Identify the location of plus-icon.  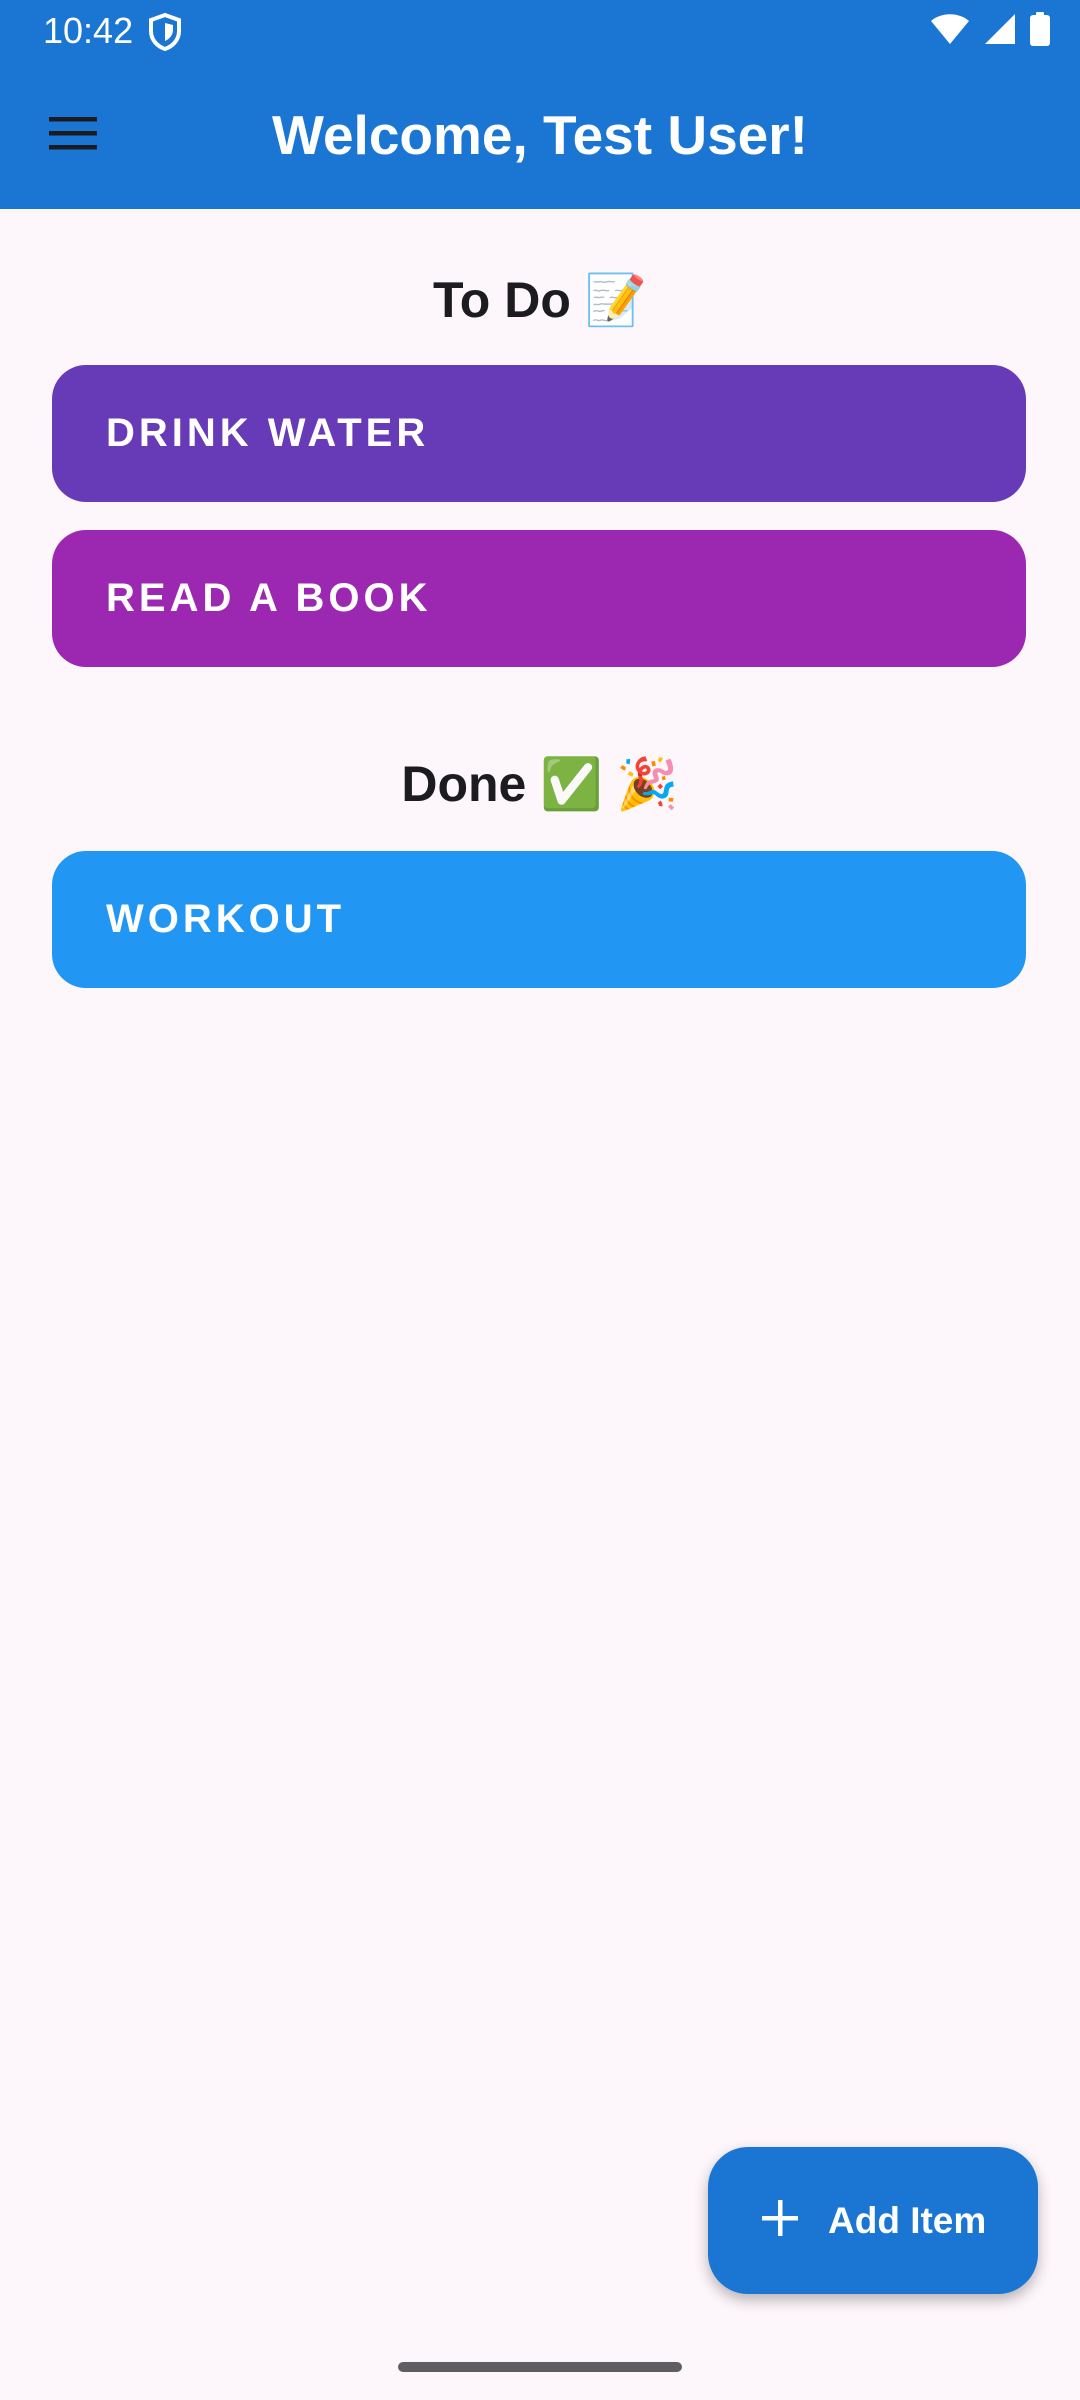
(780, 2220).